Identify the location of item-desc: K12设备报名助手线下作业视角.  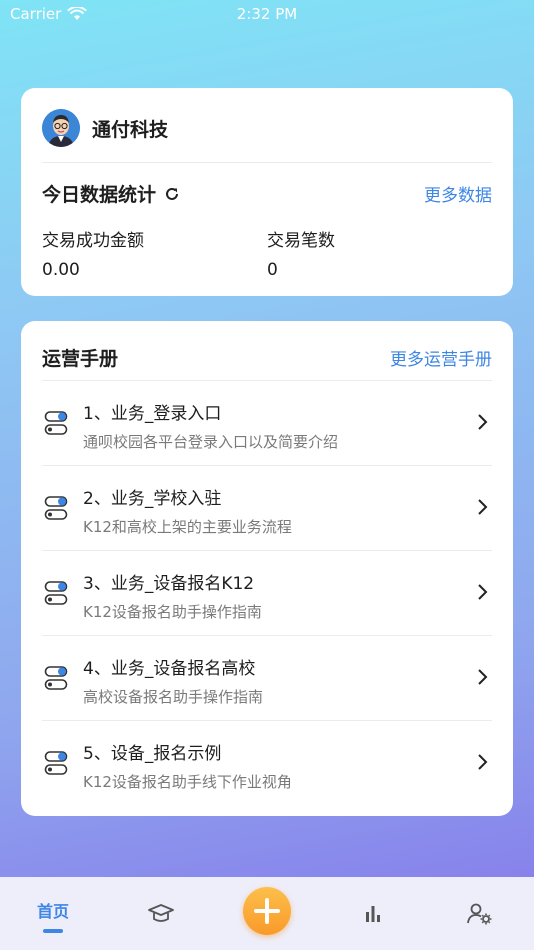
(187, 782).